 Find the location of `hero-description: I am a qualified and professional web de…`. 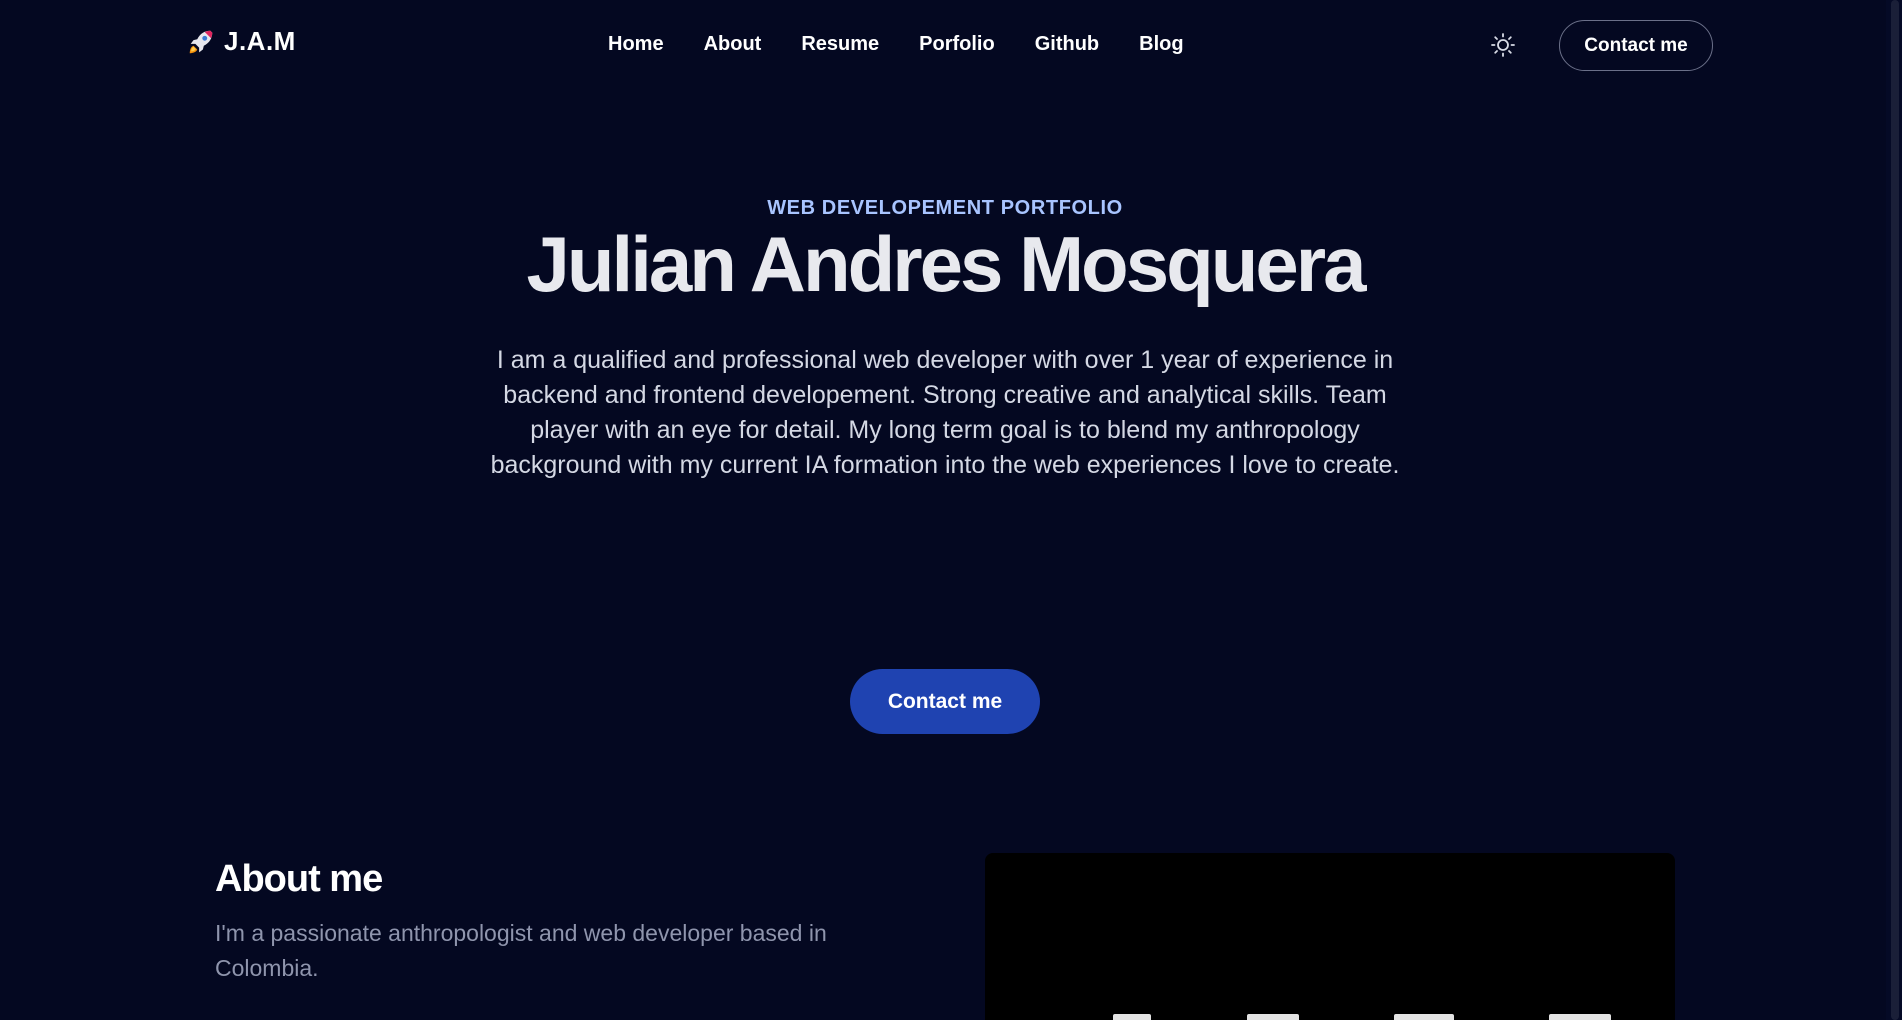

hero-description: I am a qualified and professional web de… is located at coordinates (945, 412).